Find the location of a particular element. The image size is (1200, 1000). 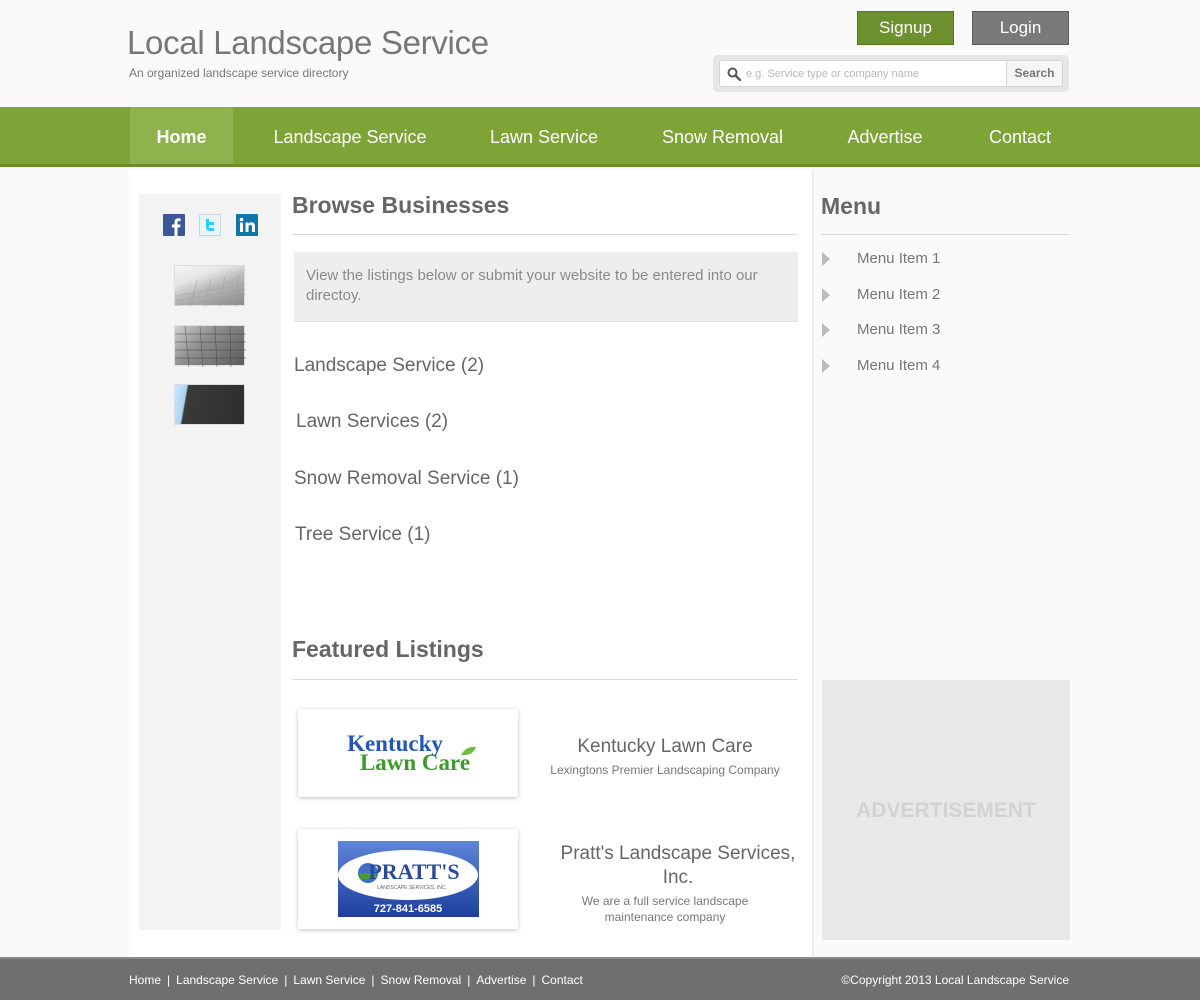

footer-link-lawn-service: Lawn Service is located at coordinates (329, 980).